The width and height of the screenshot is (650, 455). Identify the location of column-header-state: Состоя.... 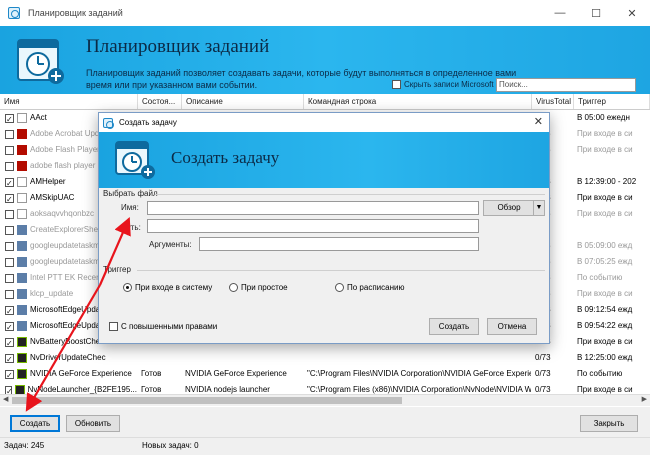
(160, 101).